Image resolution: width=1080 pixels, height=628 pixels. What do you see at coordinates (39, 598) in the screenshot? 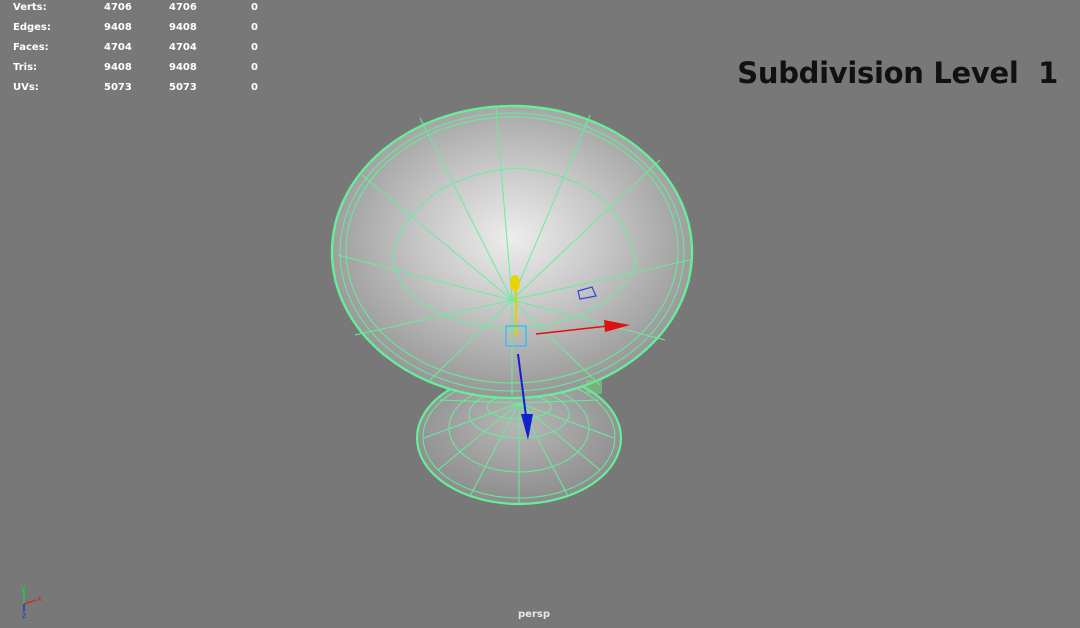
I see `axis-x-label: x` at bounding box center [39, 598].